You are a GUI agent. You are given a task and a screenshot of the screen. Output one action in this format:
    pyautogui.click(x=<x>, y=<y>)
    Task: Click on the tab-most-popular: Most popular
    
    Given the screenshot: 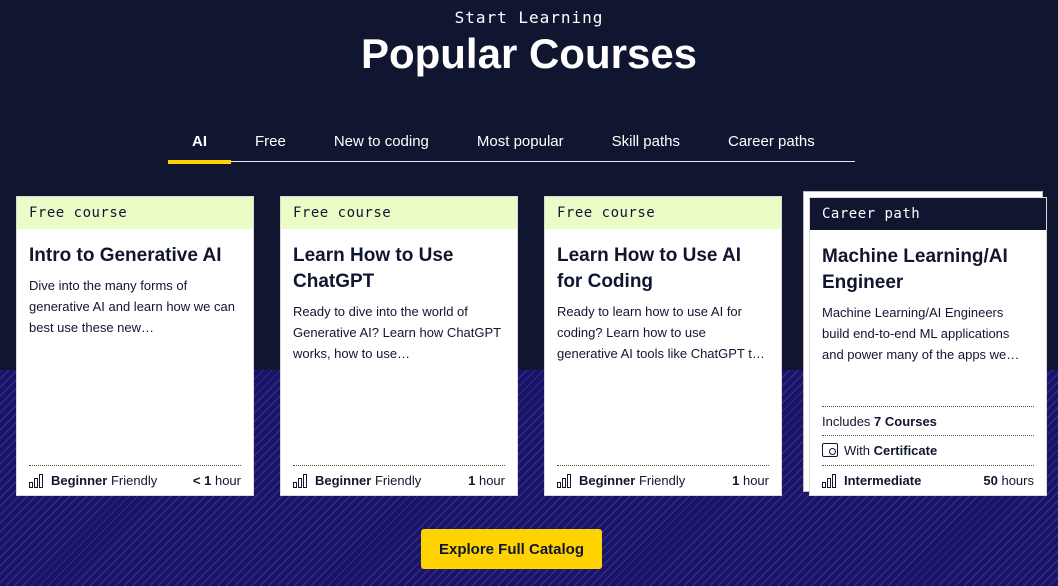 What is the action you would take?
    pyautogui.click(x=520, y=141)
    